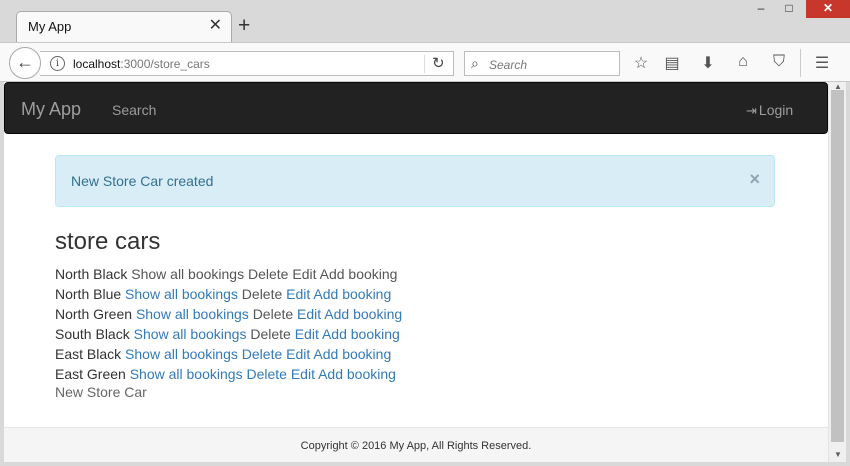  I want to click on tab-close-icon: ✕, so click(215, 26).